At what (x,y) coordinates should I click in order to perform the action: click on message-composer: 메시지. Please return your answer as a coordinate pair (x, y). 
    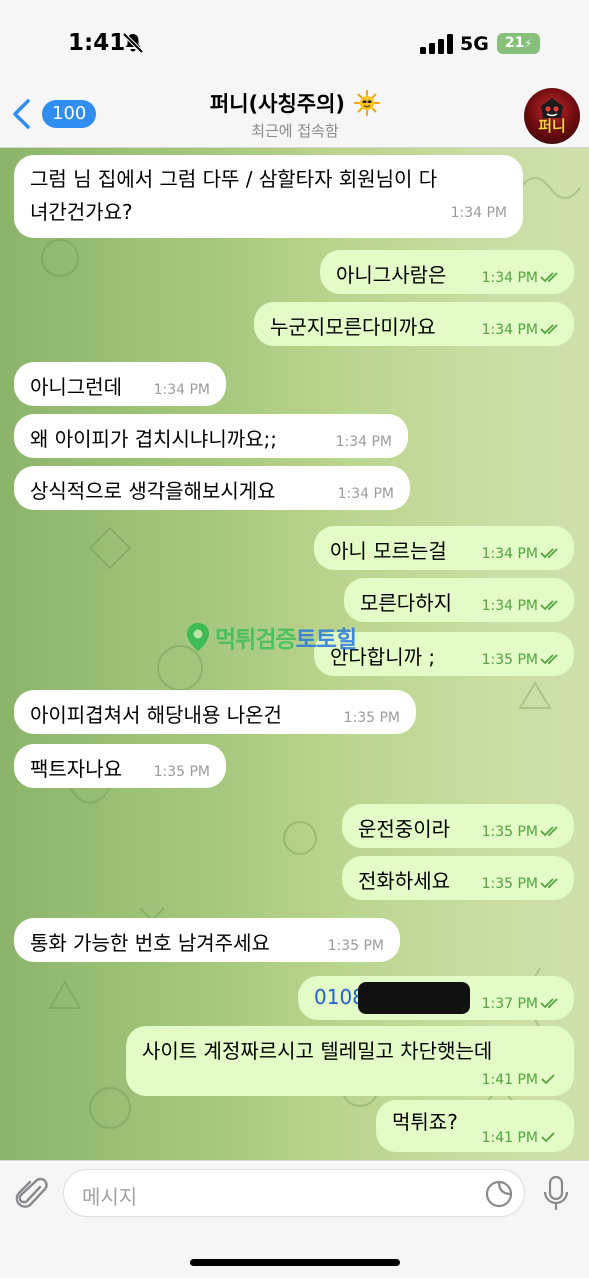
    Looking at the image, I should click on (294, 1219).